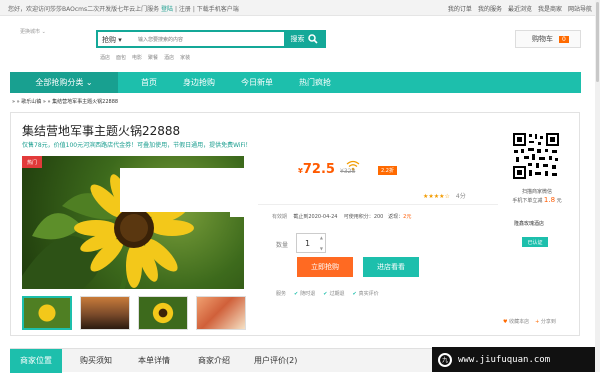  Describe the element at coordinates (460, 8) in the screenshot. I see `my-orders-link: 我的订单` at that location.